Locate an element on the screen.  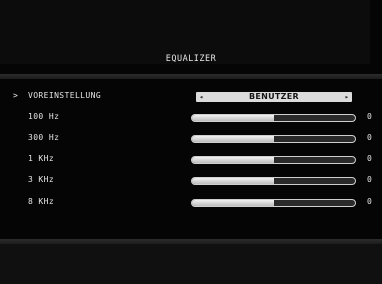
band-label: 8 KHz is located at coordinates (41, 201).